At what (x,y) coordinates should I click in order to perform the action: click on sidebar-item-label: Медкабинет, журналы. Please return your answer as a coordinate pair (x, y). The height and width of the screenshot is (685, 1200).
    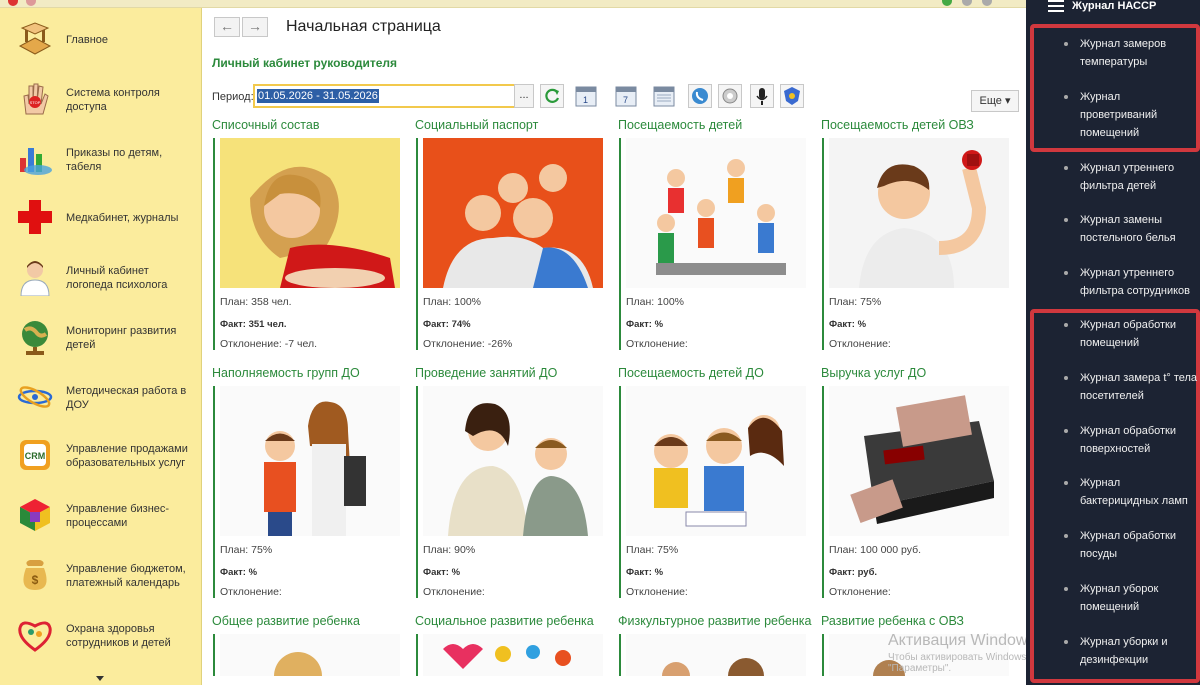
    Looking at the image, I should click on (122, 218).